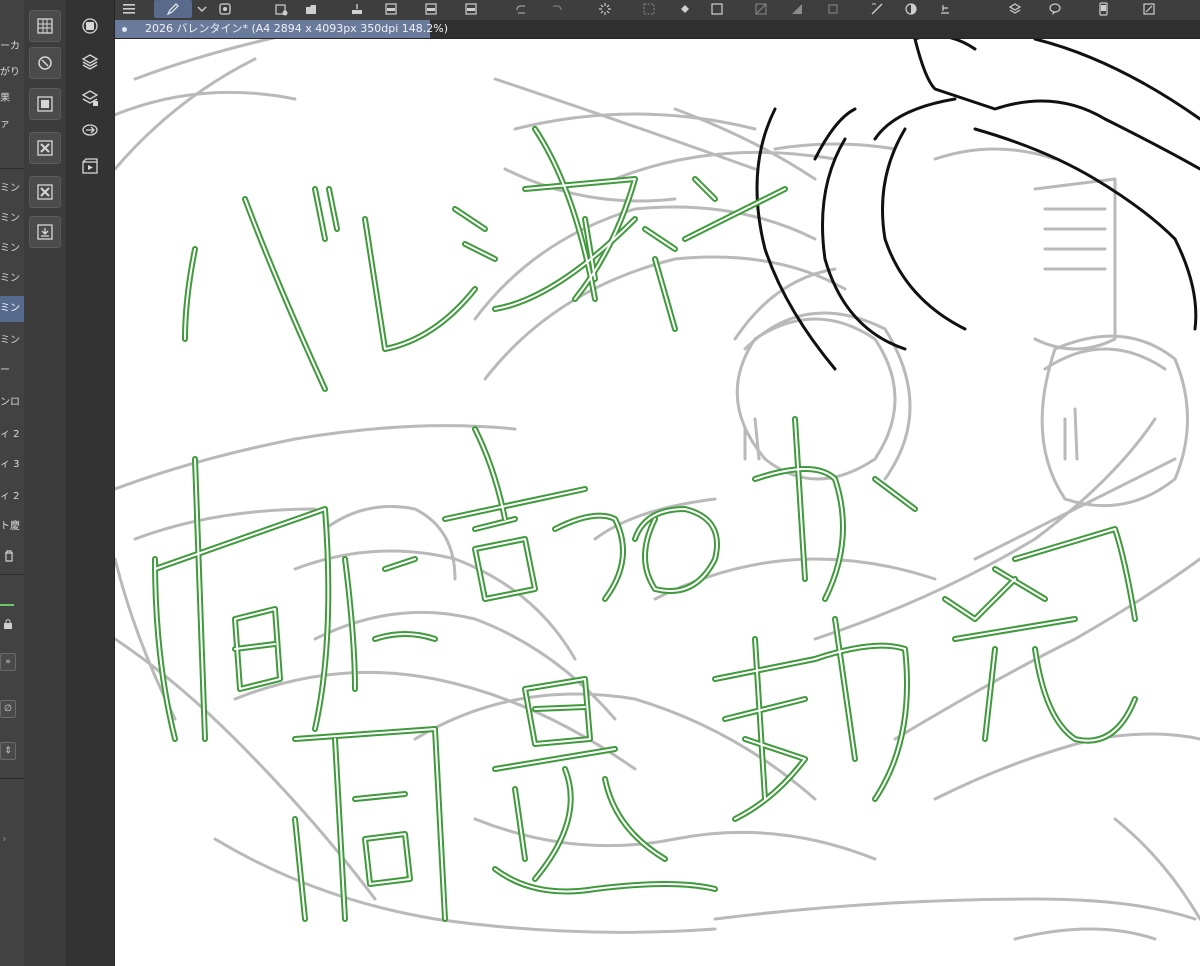  Describe the element at coordinates (45, 483) in the screenshot. I see `command-bar` at that location.